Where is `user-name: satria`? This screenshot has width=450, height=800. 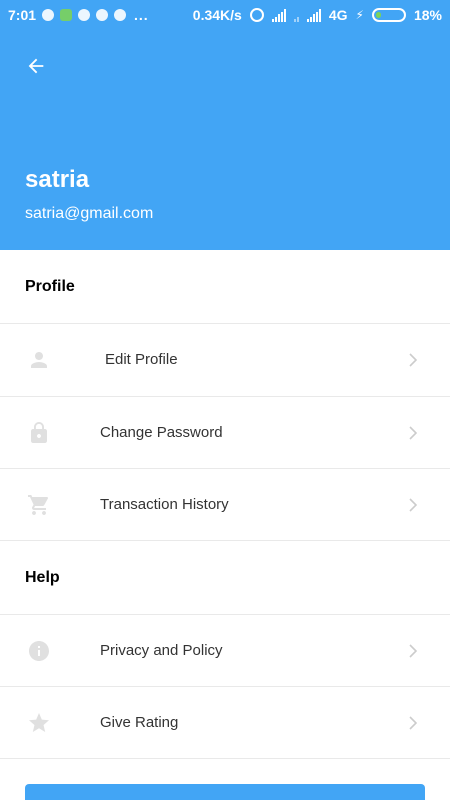 user-name: satria is located at coordinates (57, 179).